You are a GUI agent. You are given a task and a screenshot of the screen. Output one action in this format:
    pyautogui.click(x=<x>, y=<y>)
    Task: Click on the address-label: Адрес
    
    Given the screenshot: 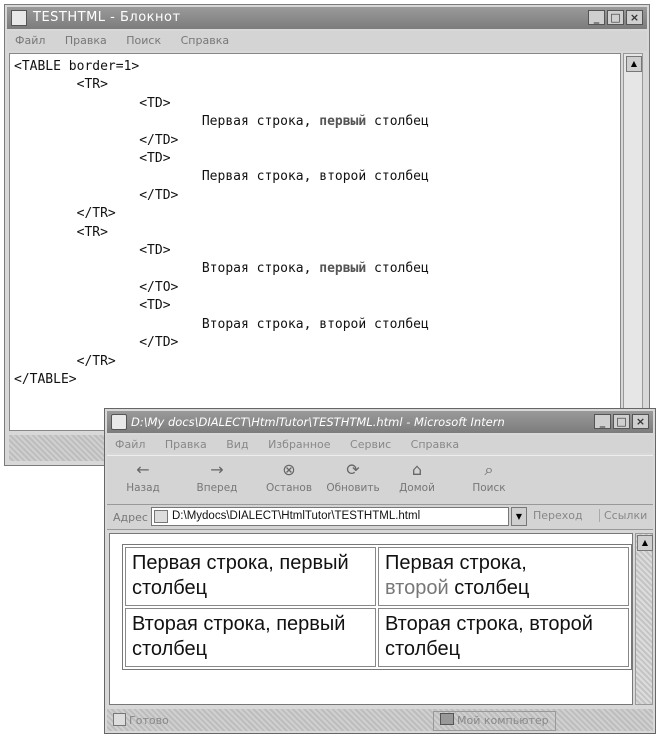 What is the action you would take?
    pyautogui.click(x=130, y=517)
    